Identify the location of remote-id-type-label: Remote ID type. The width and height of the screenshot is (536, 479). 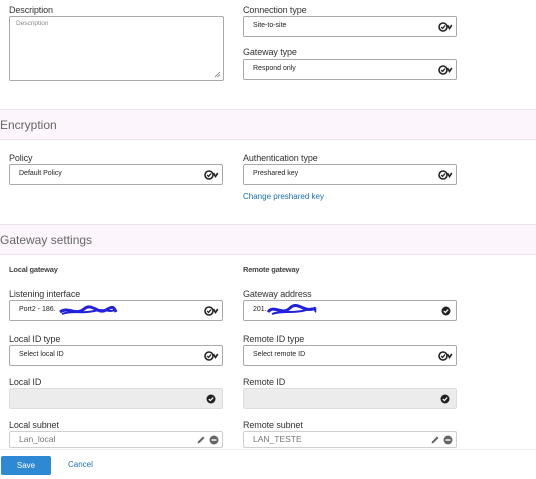
(274, 339).